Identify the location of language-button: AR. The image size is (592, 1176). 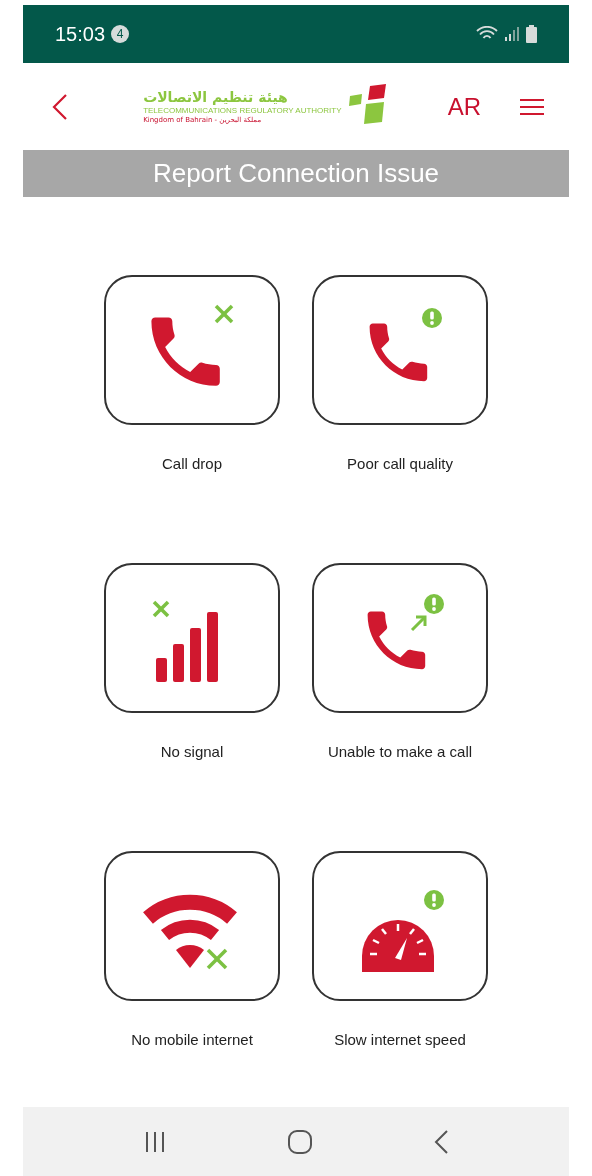
(464, 106).